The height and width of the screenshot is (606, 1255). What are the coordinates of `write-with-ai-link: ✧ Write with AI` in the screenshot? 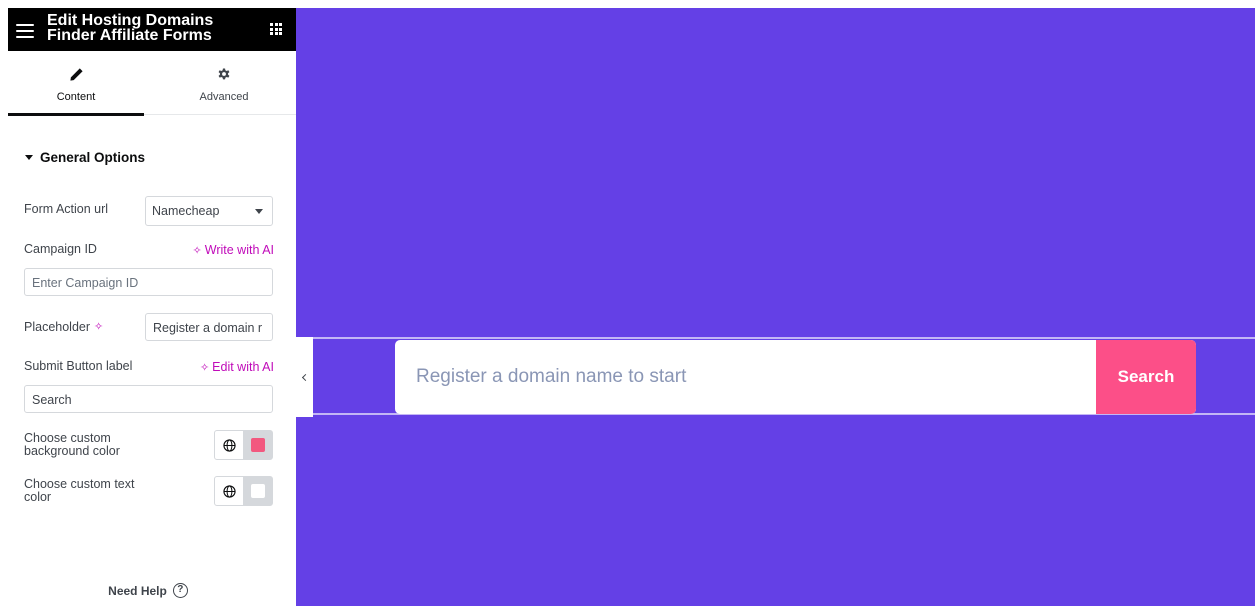 It's located at (233, 250).